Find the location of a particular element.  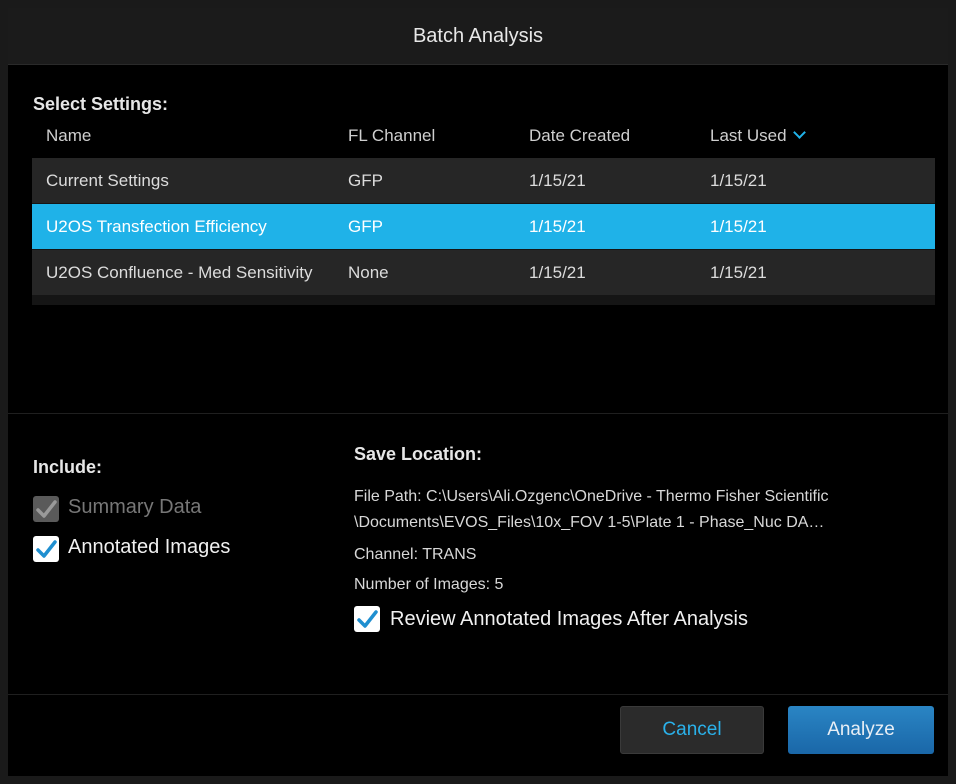

row-name: U2OS Confluence - Med Sensitivity is located at coordinates (179, 272).